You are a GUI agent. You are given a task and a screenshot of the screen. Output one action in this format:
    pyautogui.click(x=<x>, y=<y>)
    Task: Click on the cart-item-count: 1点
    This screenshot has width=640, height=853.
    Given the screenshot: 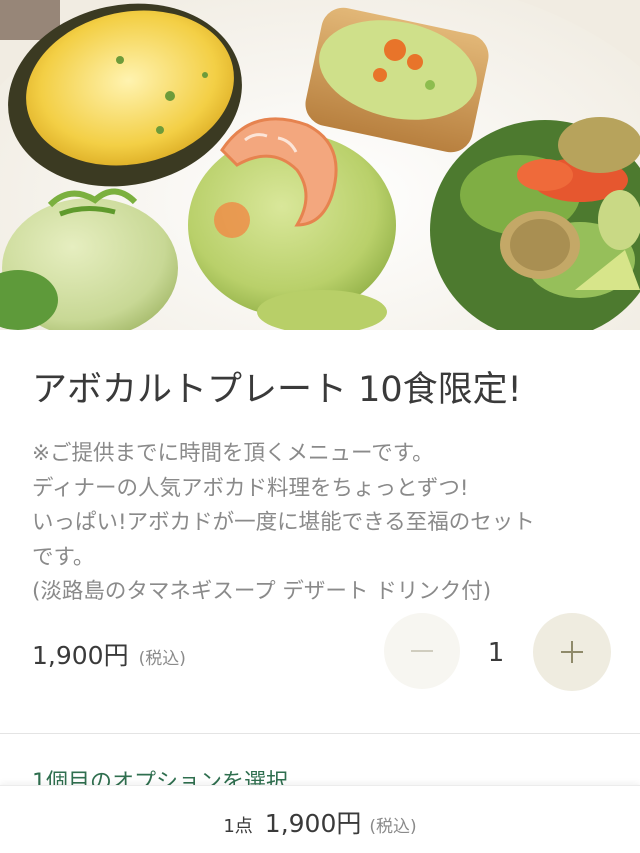 What is the action you would take?
    pyautogui.click(x=238, y=826)
    